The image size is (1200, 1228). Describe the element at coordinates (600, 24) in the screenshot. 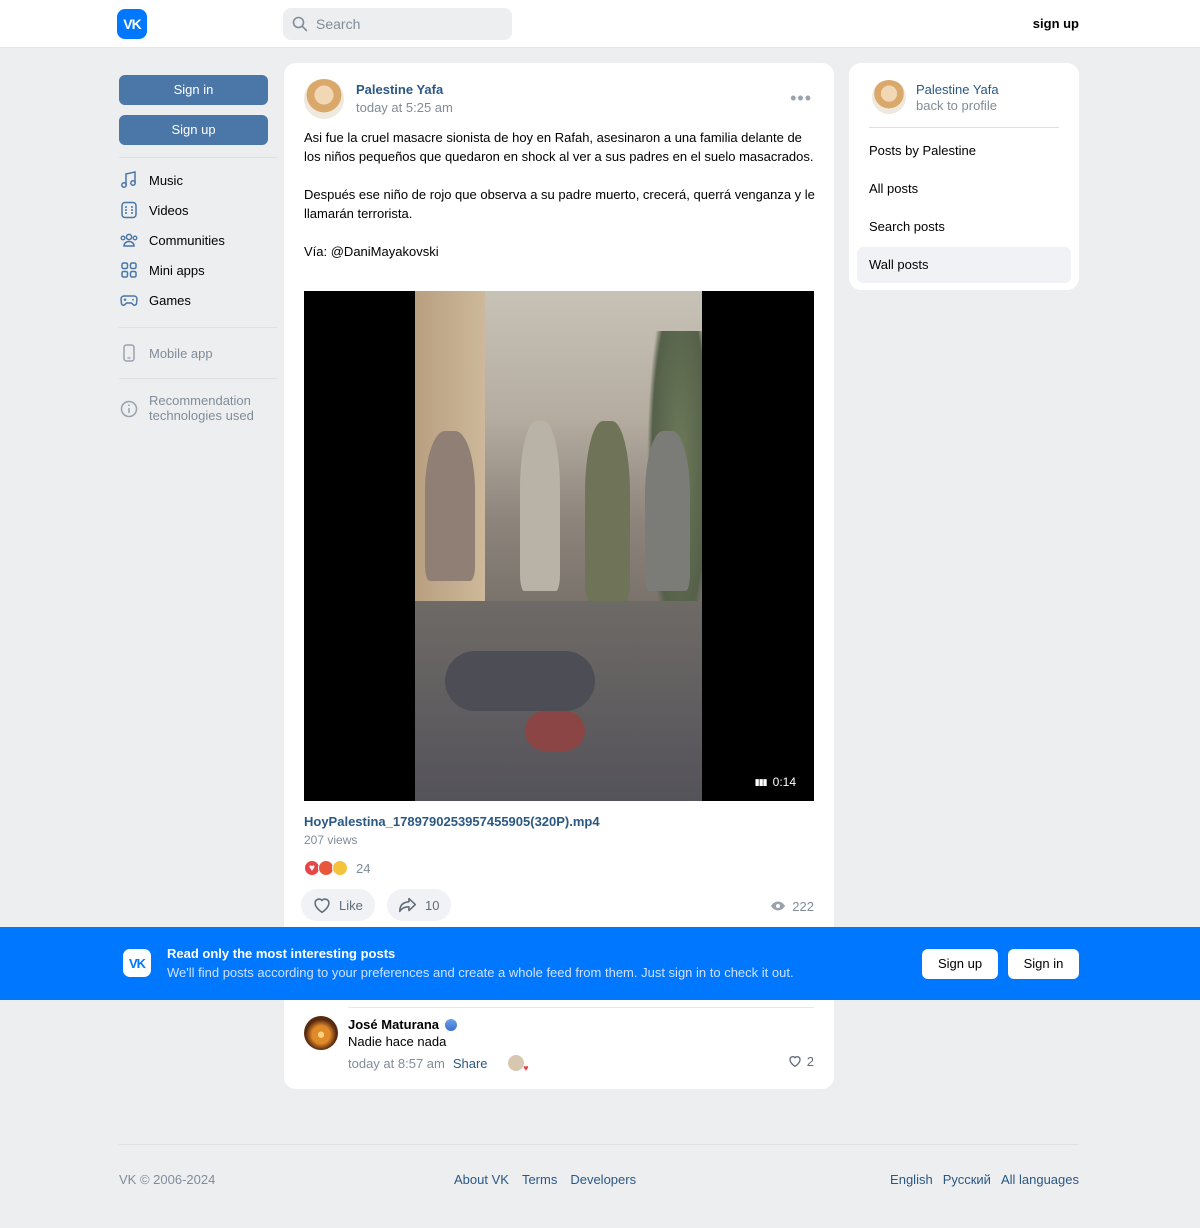

I see `top-bar: VK sign up` at that location.